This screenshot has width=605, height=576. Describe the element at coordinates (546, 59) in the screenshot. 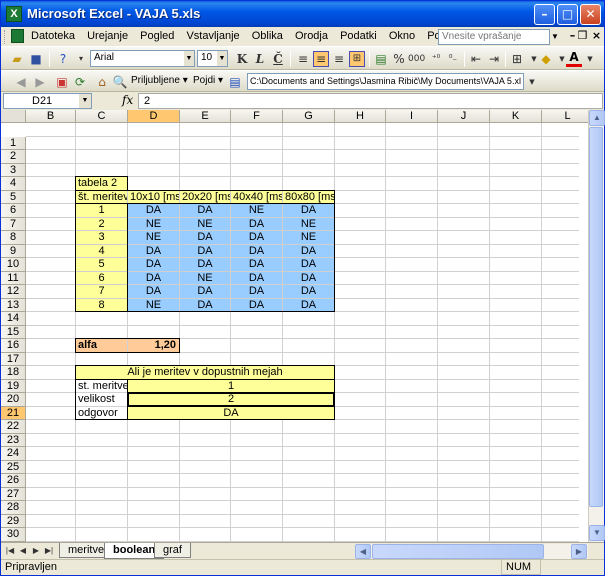

I see `fill-color-icon: ◆` at that location.